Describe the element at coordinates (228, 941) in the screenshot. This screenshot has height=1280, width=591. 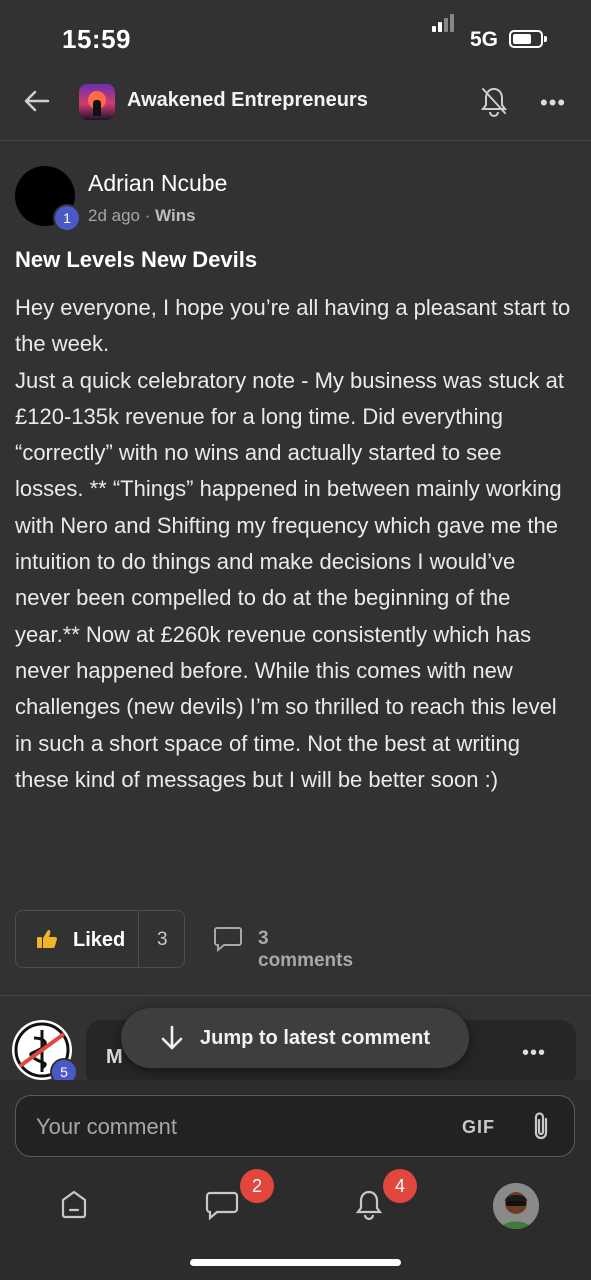
I see `comment-icon` at that location.